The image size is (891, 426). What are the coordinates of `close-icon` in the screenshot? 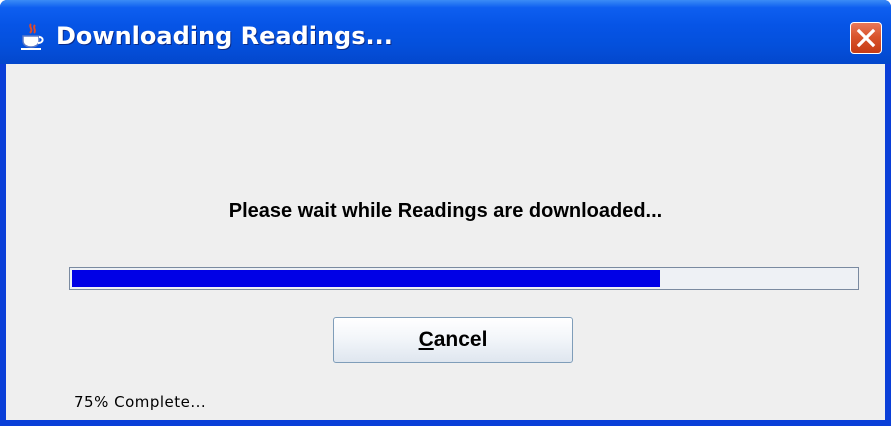 It's located at (866, 38).